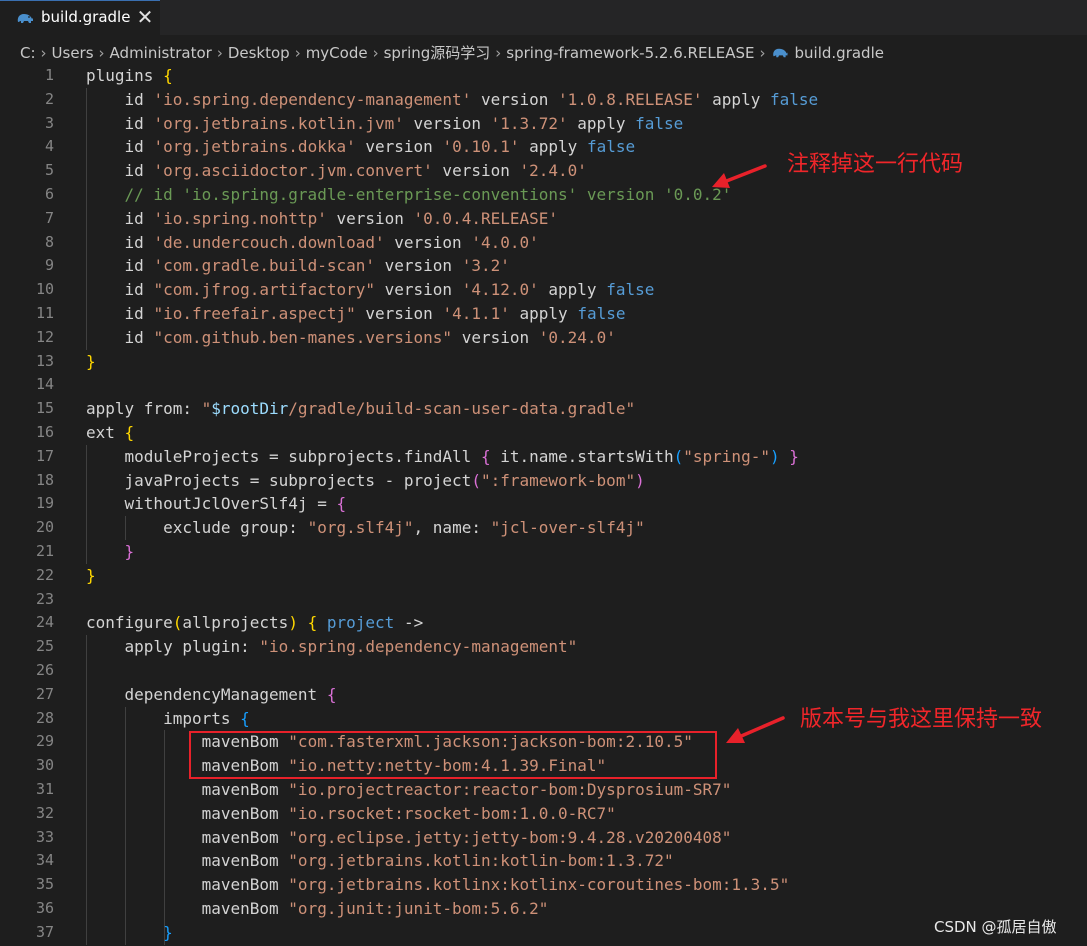  I want to click on line-number: 36, so click(44, 907).